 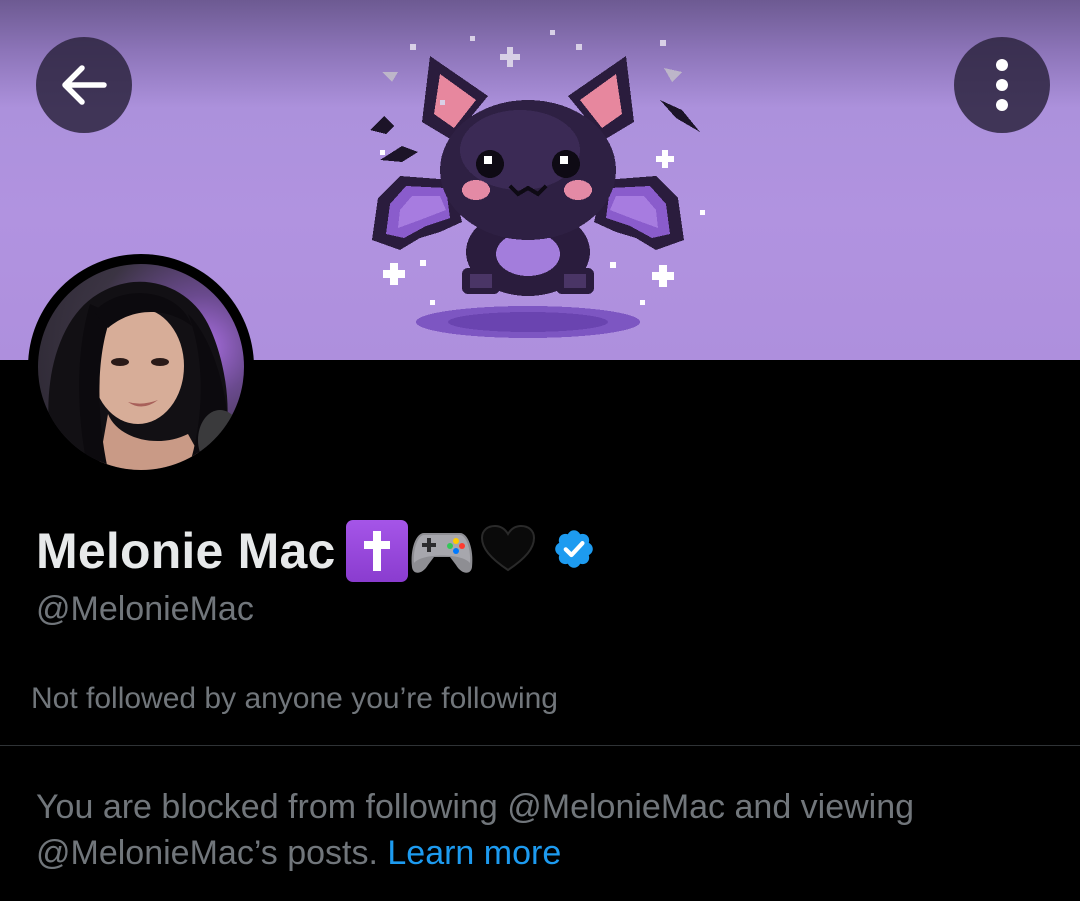 What do you see at coordinates (474, 853) in the screenshot?
I see `learn-more-link: Learn more` at bounding box center [474, 853].